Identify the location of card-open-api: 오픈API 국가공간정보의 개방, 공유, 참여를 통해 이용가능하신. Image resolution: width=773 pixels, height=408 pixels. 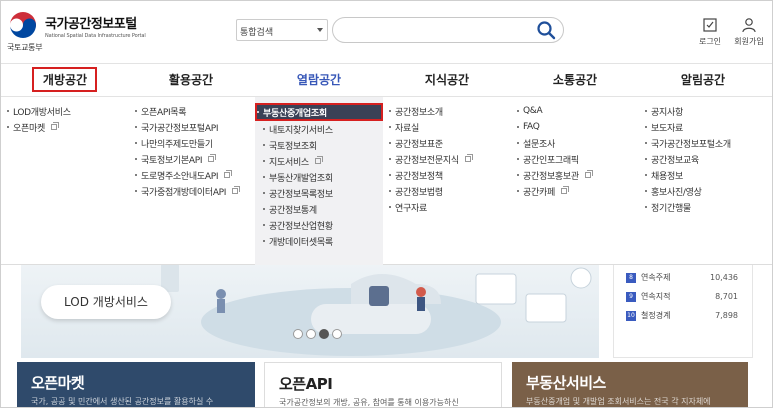
(383, 384).